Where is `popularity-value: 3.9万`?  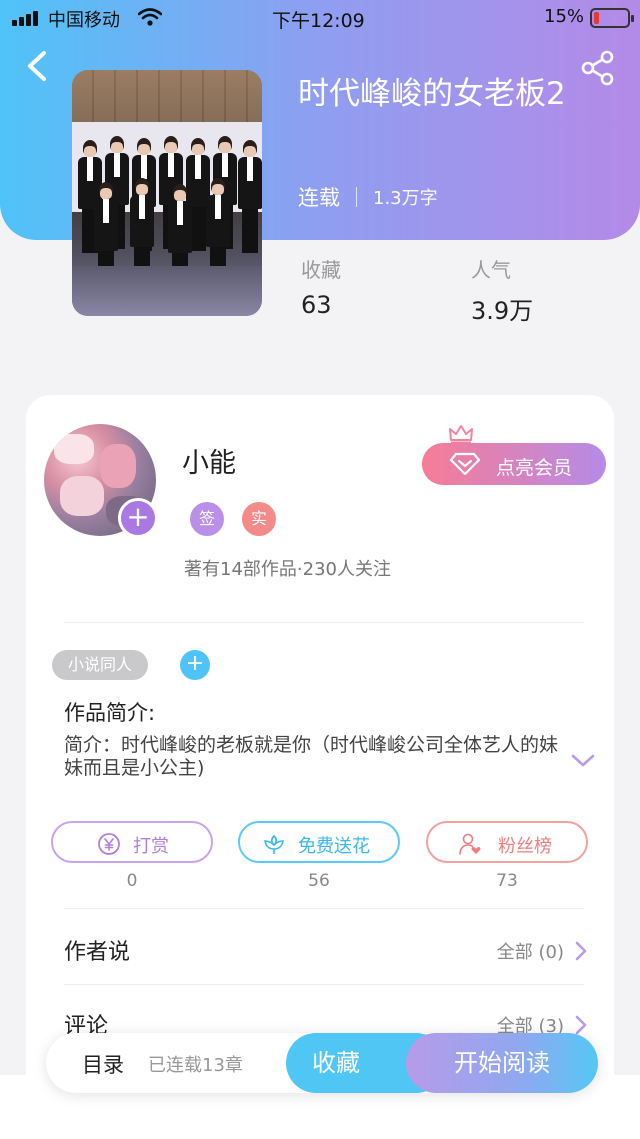
popularity-value: 3.9万 is located at coordinates (502, 311).